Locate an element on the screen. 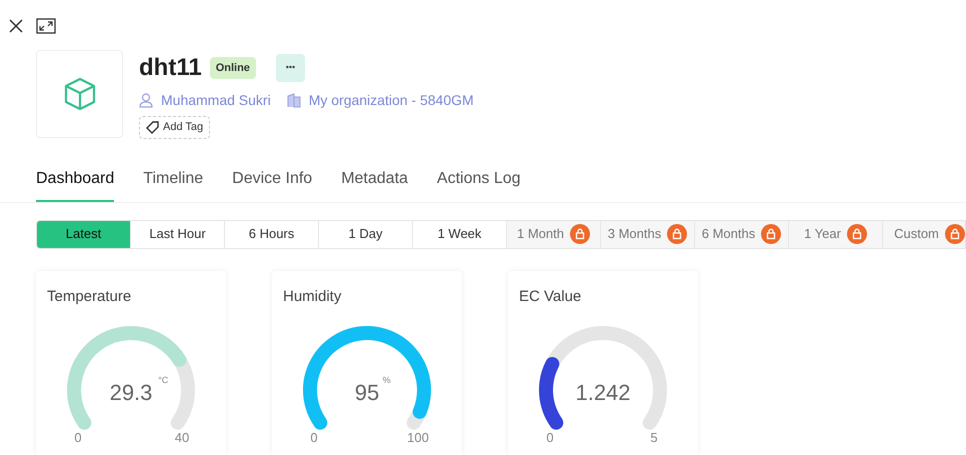 The height and width of the screenshot is (455, 966). expand-icon is located at coordinates (46, 26).